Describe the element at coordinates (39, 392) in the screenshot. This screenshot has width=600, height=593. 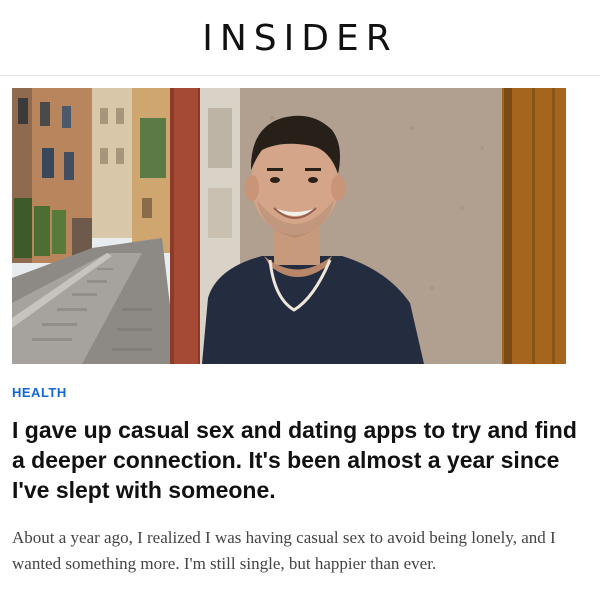
I see `category-link: HEALTH` at that location.